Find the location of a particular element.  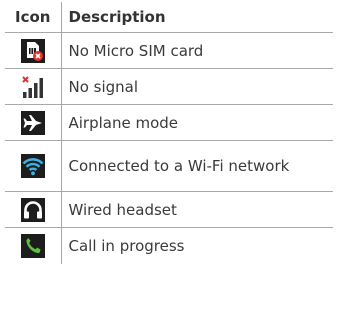

table-row: Wired headset is located at coordinates (169, 209).